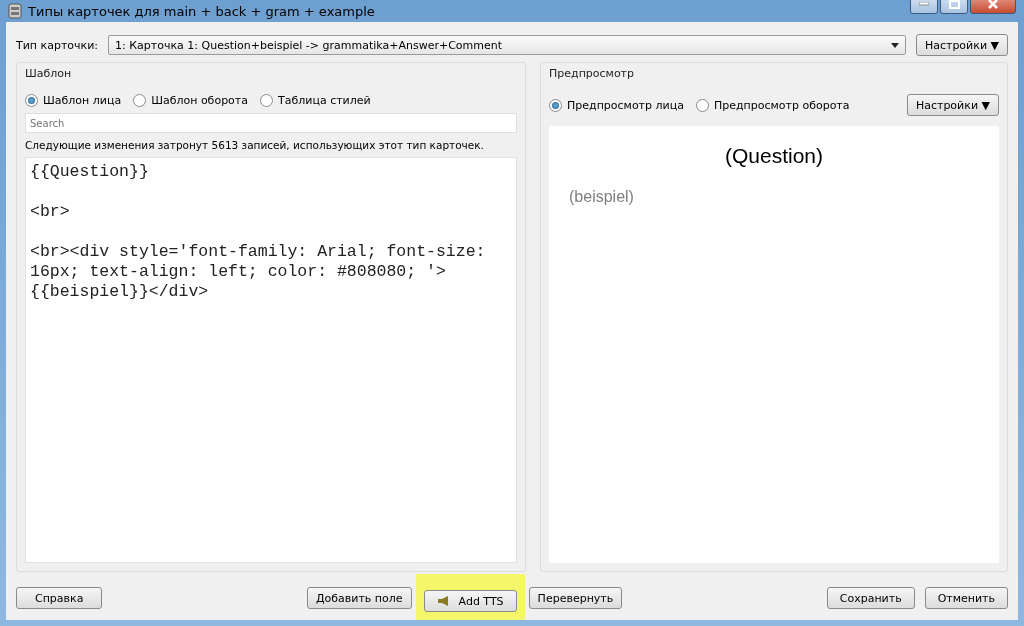  What do you see at coordinates (57, 45) in the screenshot?
I see `card-type-label: Тип карточки:` at bounding box center [57, 45].